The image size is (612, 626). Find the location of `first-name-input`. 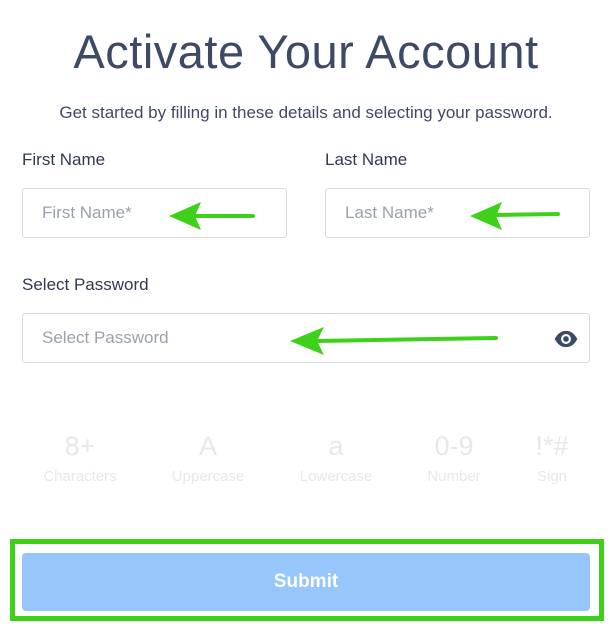

first-name-input is located at coordinates (154, 213).